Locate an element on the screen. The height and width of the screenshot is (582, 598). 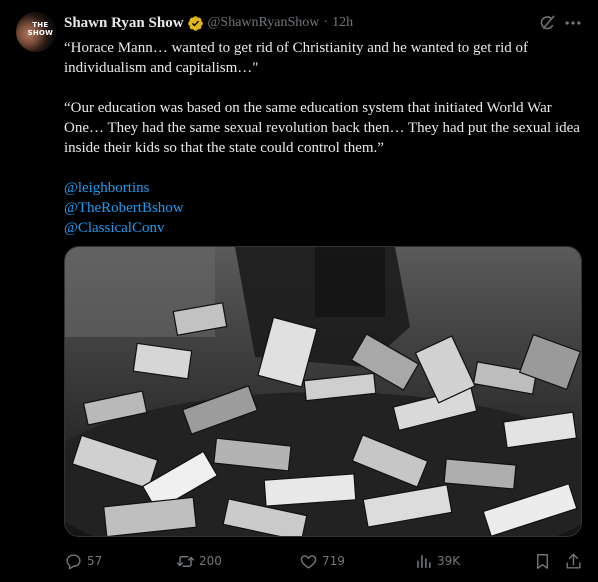
avatar-logo-line2: SHOW is located at coordinates (40, 33).